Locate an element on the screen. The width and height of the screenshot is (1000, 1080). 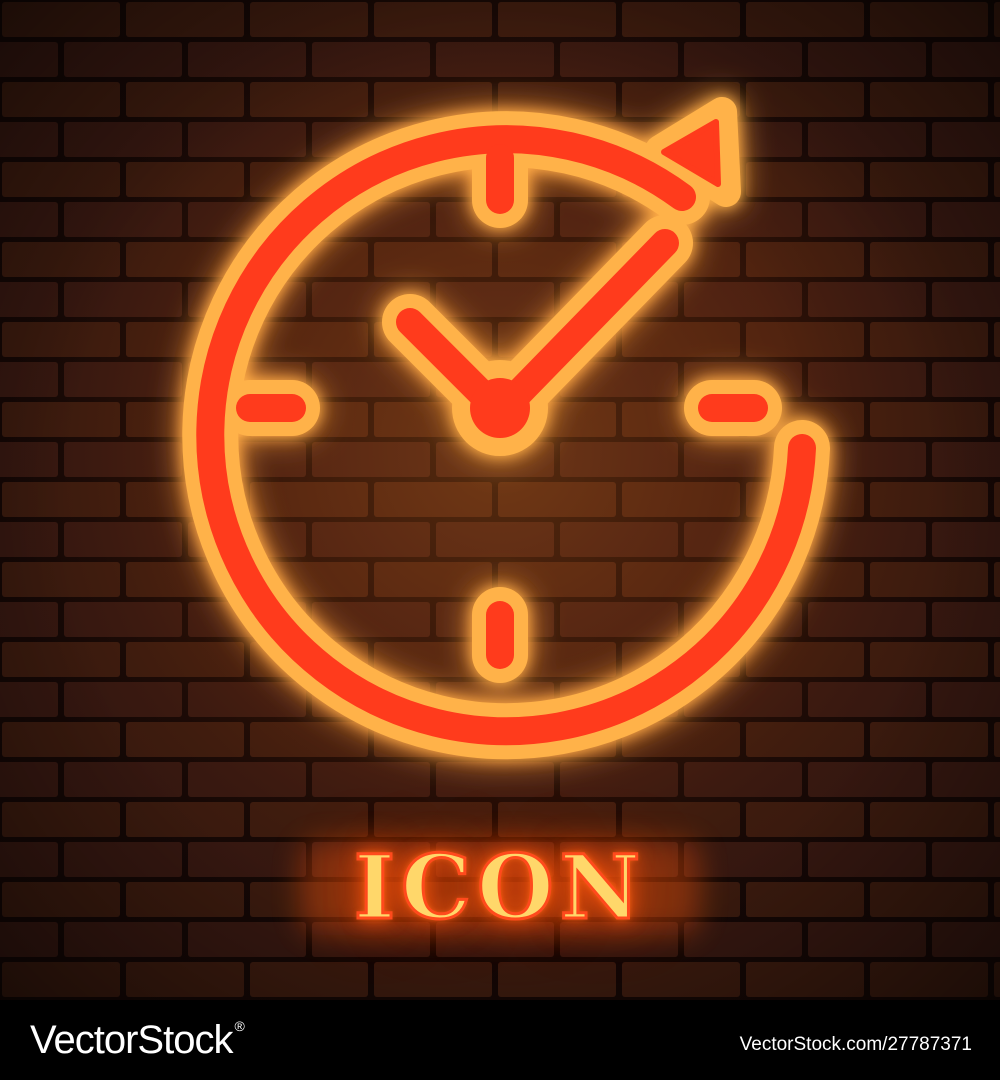
brand-name: VectorStock is located at coordinates (131, 1040).